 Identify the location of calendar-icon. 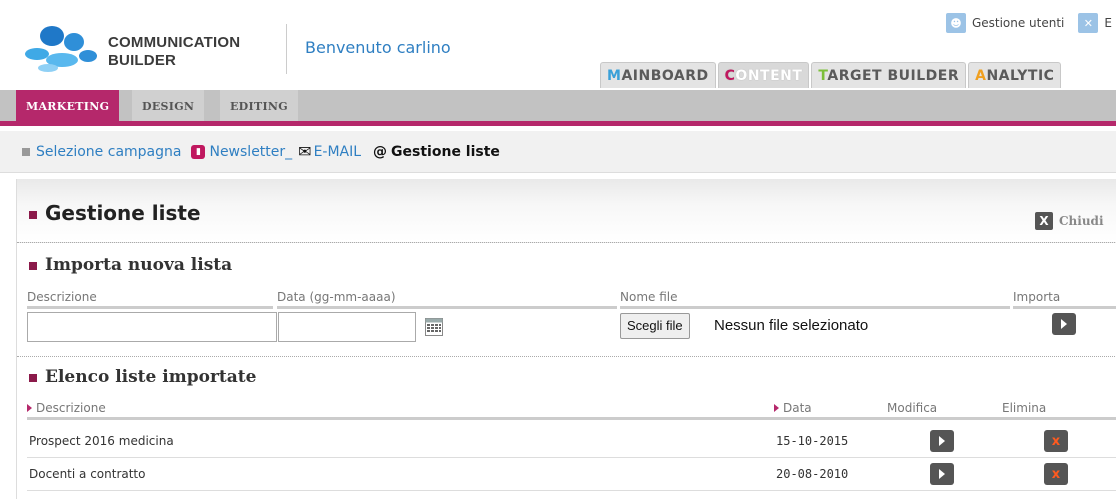
(434, 327).